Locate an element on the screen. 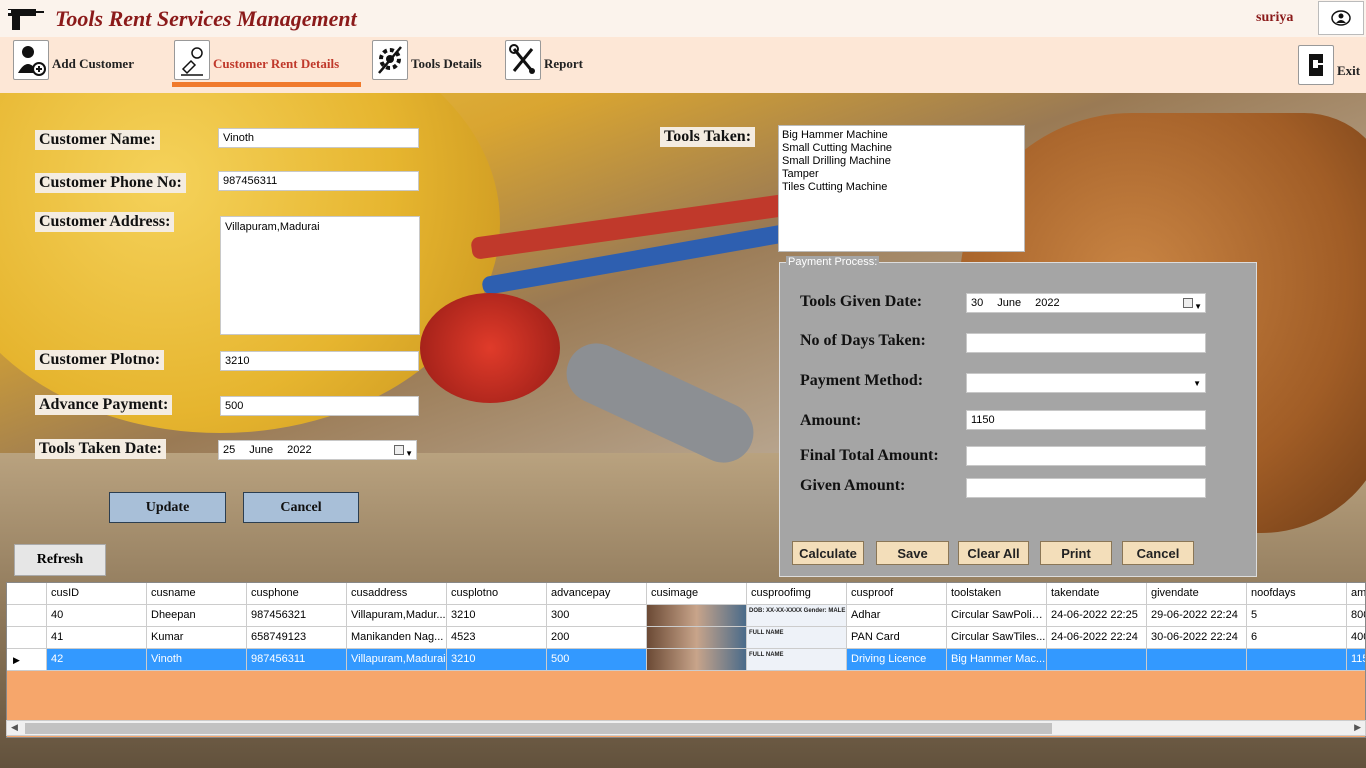 This screenshot has width=1366, height=768. grid-column-header: cusimage is located at coordinates (697, 594).